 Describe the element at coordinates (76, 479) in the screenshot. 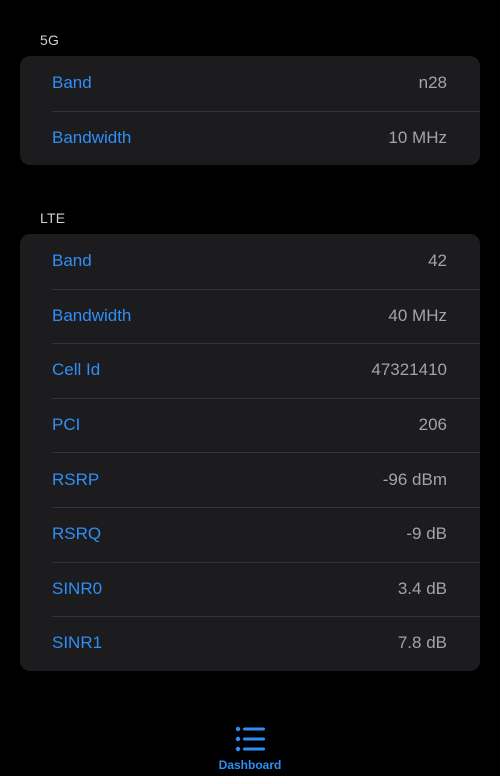

I see `row-label: RSRP` at that location.